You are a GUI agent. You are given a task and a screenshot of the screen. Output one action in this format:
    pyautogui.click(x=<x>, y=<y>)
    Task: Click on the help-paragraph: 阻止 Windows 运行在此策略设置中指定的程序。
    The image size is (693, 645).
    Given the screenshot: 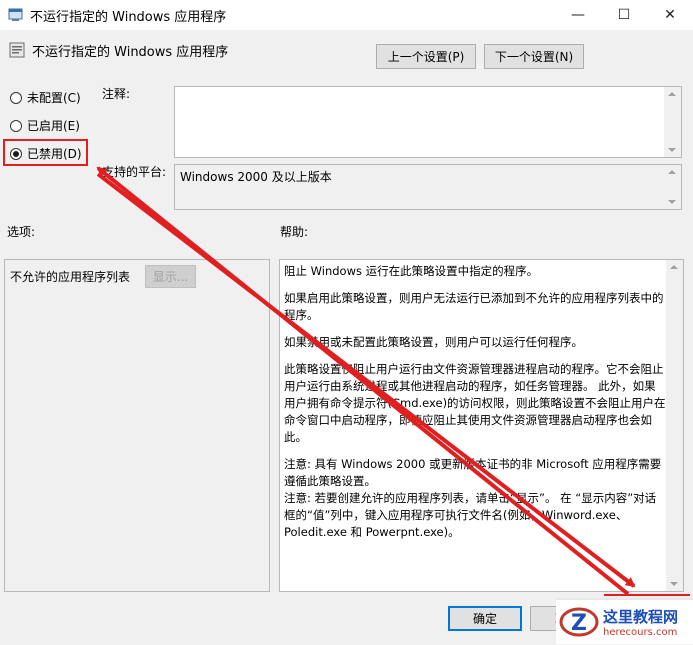 What is the action you would take?
    pyautogui.click(x=411, y=271)
    